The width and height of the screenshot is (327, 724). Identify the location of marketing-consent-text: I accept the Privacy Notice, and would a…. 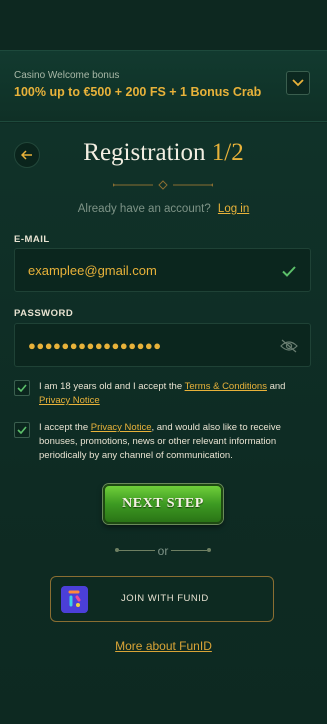
(175, 442).